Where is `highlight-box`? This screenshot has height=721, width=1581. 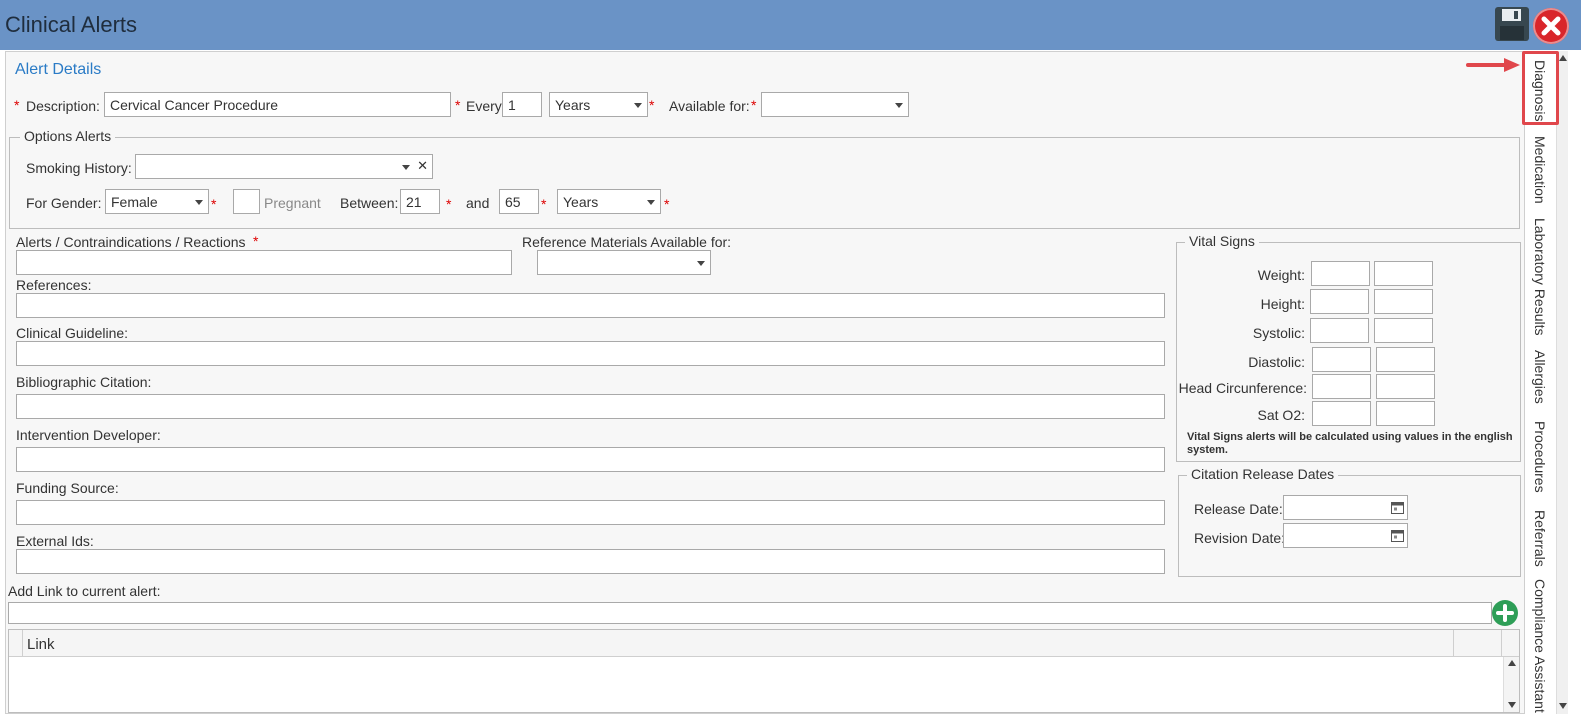 highlight-box is located at coordinates (1540, 88).